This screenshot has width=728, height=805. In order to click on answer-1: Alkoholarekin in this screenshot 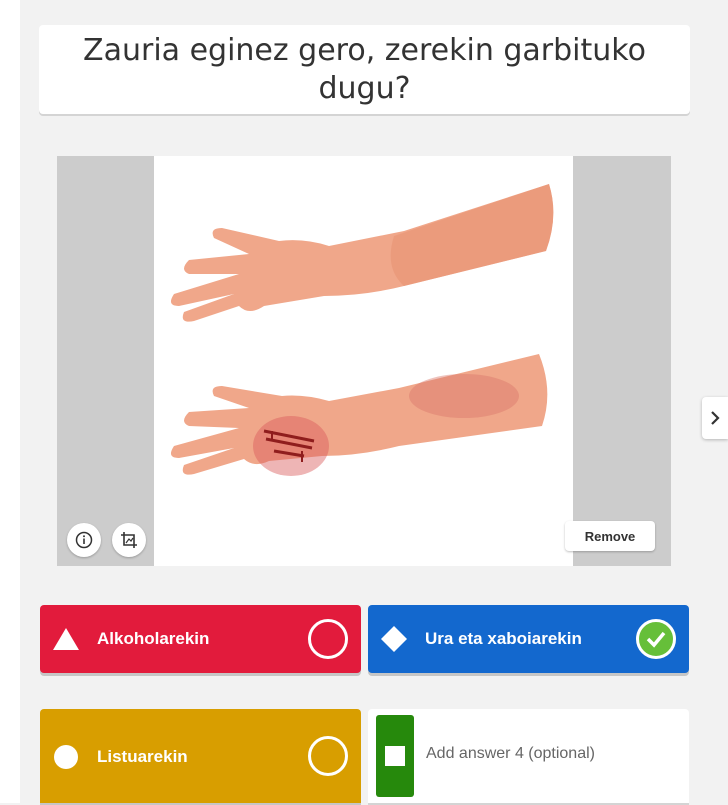, I will do `click(200, 639)`.